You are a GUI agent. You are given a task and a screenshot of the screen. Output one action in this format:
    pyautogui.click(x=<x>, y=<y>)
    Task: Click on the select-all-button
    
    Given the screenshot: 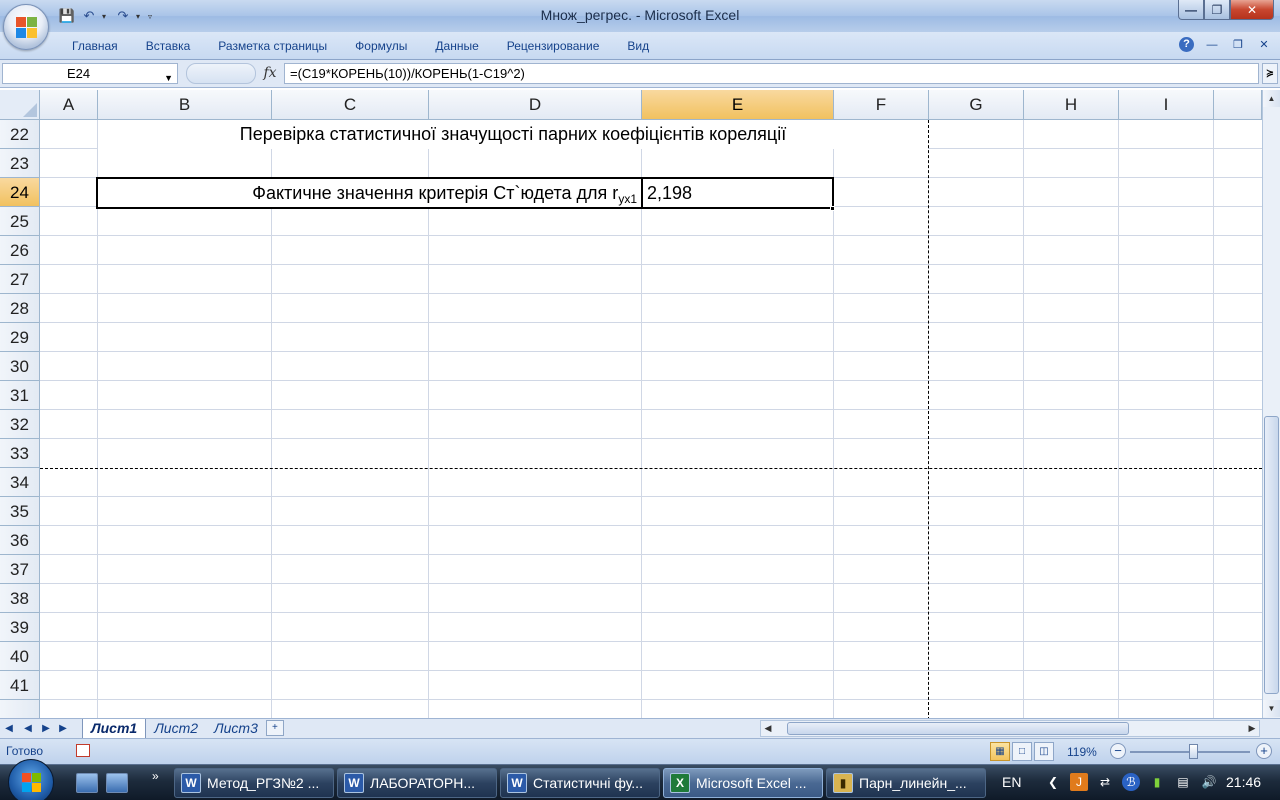 What is the action you would take?
    pyautogui.click(x=20, y=105)
    